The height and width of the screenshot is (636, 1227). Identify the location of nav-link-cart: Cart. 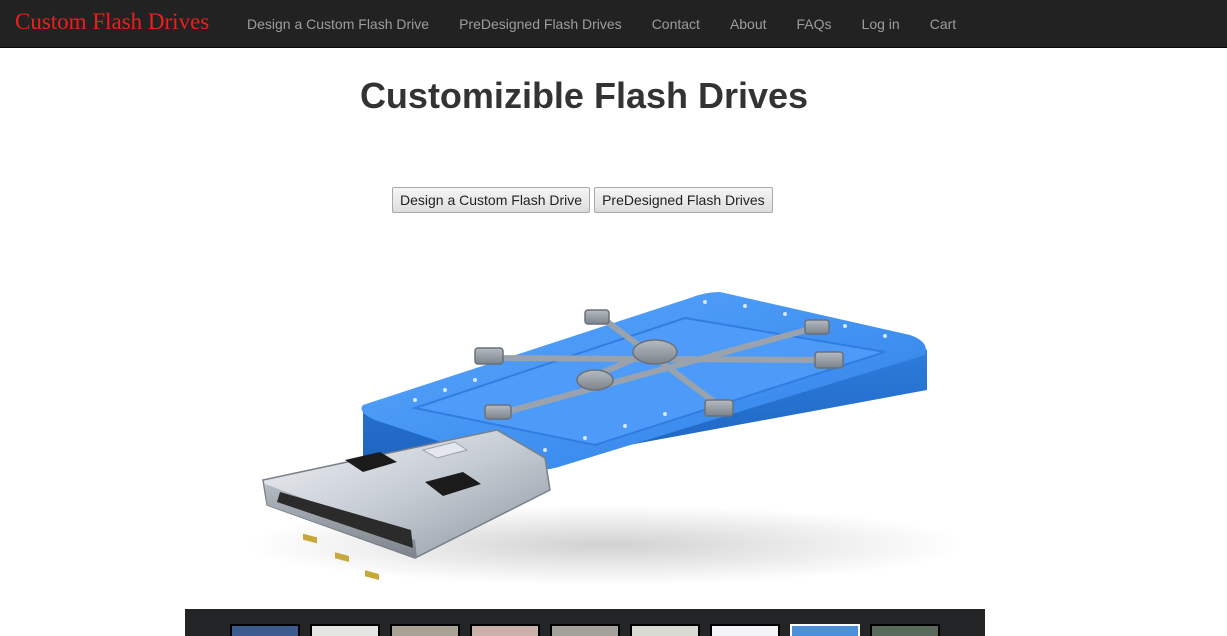
(943, 24).